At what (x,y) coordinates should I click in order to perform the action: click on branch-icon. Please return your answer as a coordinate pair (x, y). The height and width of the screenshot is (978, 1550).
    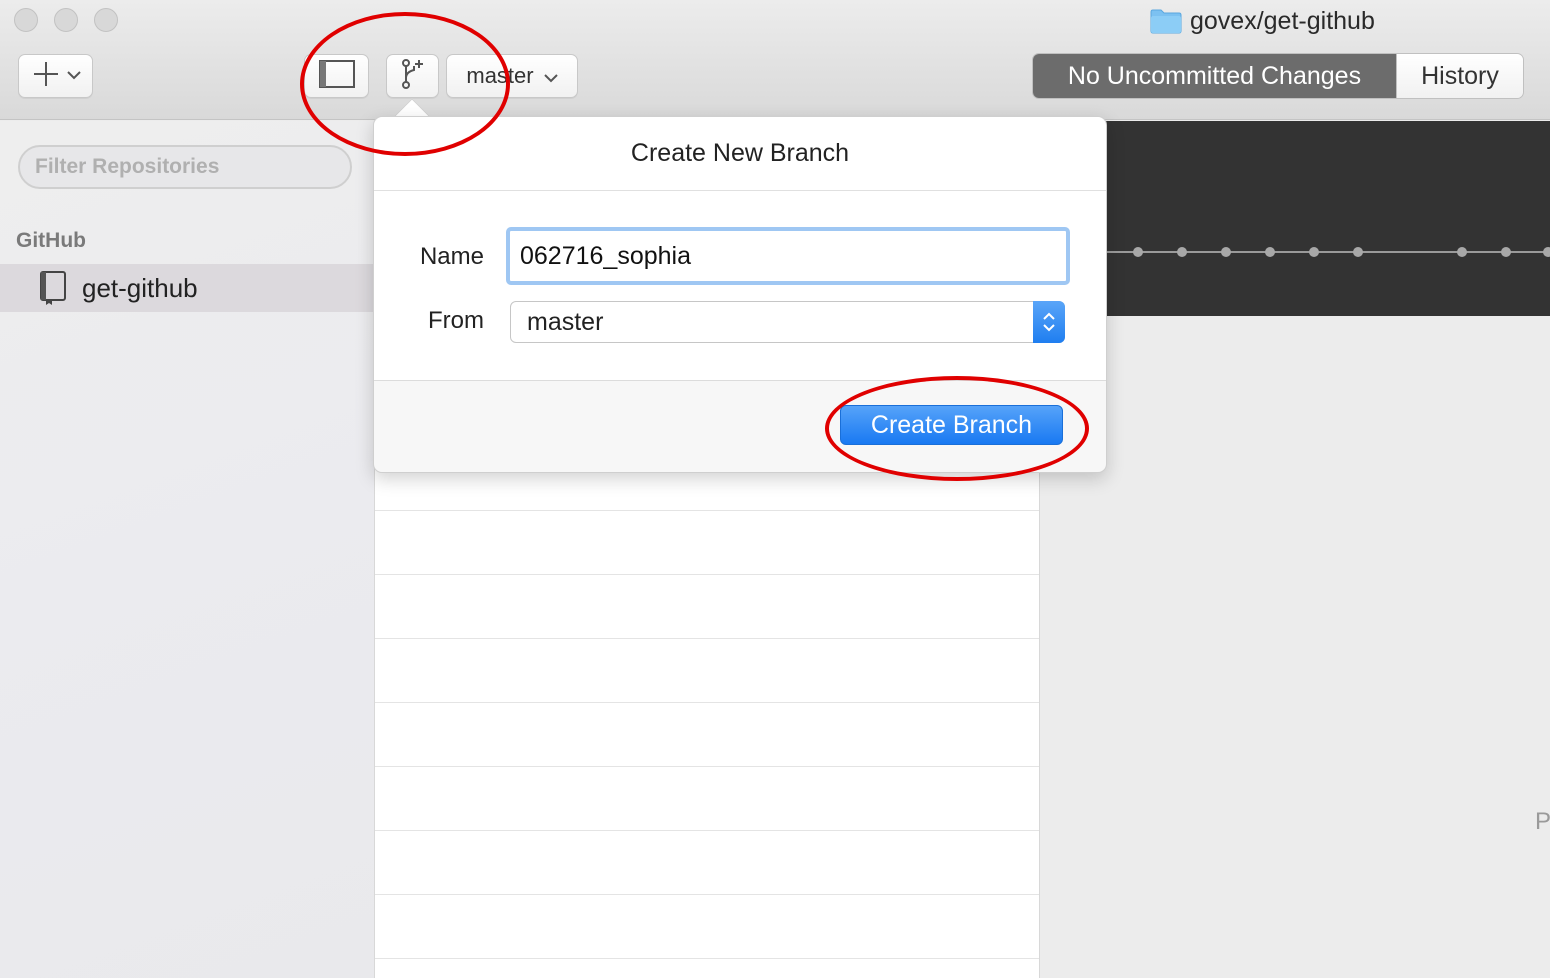
    Looking at the image, I should click on (413, 76).